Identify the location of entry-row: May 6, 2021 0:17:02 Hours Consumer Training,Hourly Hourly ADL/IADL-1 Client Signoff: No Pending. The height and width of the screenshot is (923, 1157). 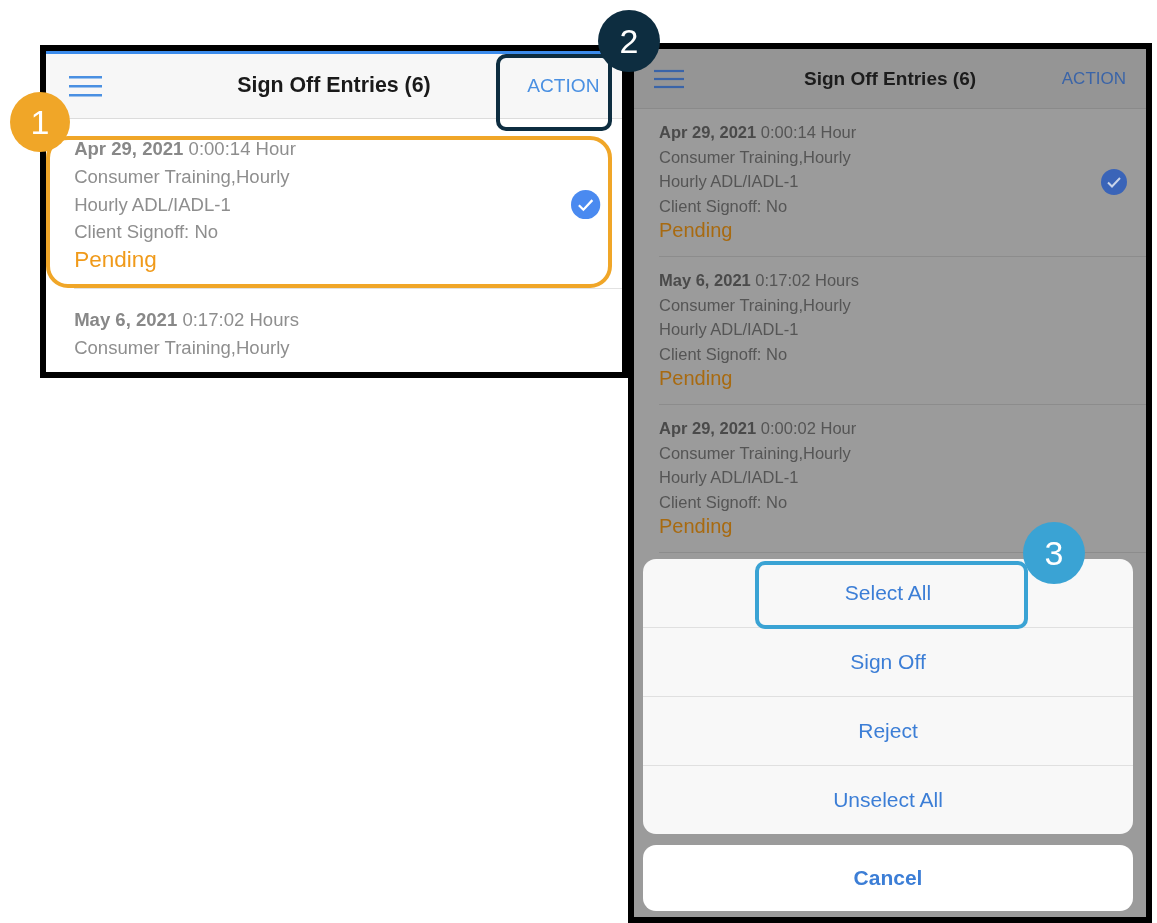
(902, 331).